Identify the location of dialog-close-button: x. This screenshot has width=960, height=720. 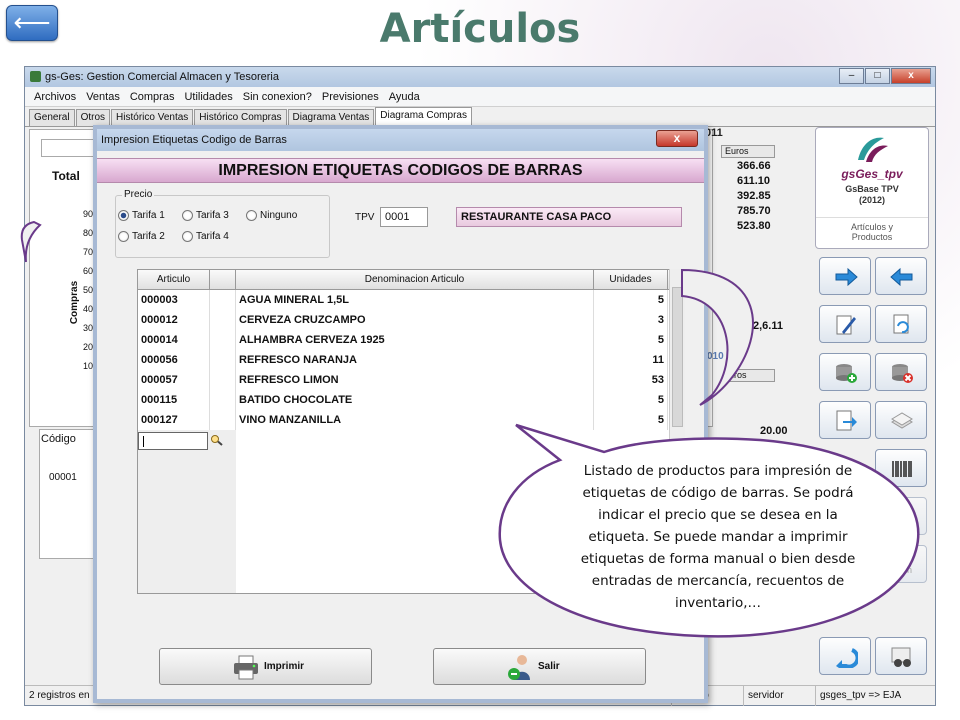
(677, 138).